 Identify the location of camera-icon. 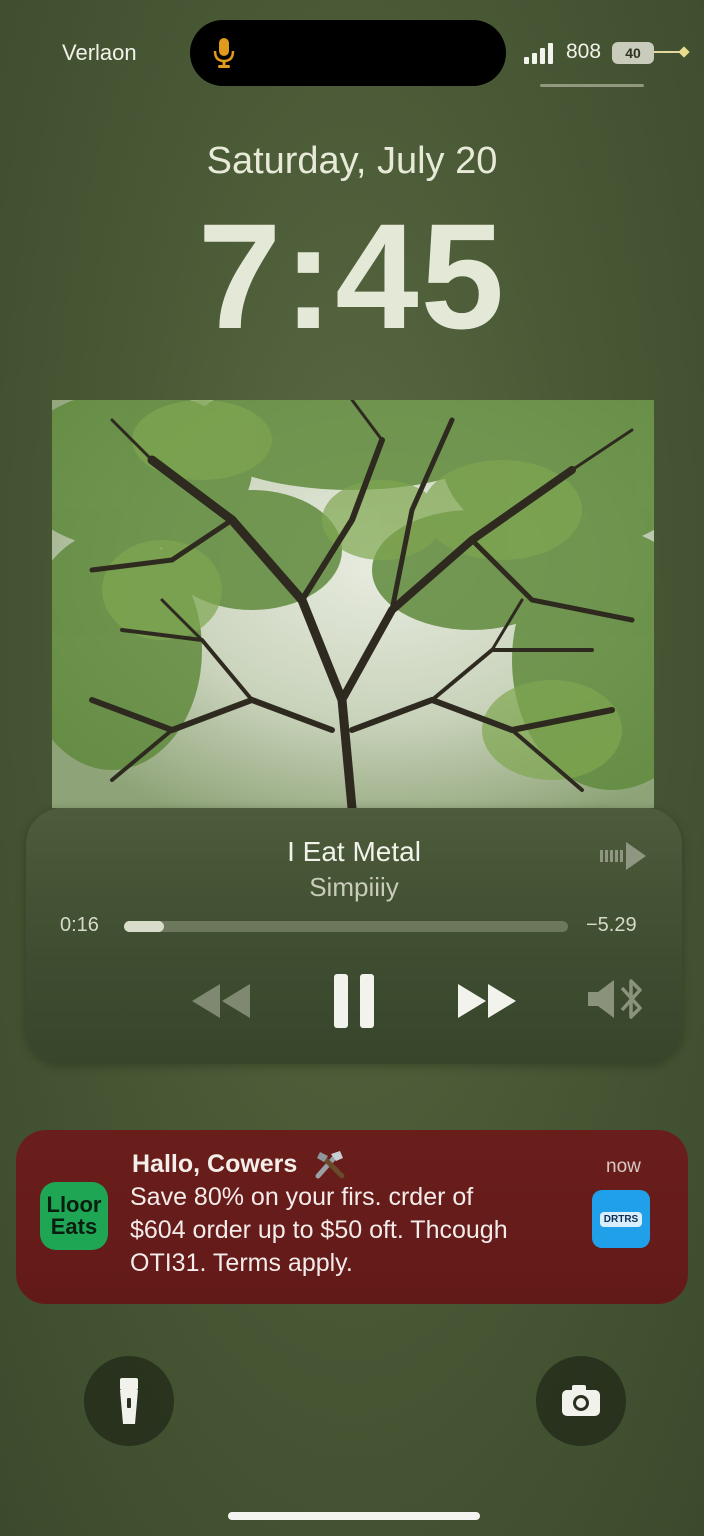
(581, 1400).